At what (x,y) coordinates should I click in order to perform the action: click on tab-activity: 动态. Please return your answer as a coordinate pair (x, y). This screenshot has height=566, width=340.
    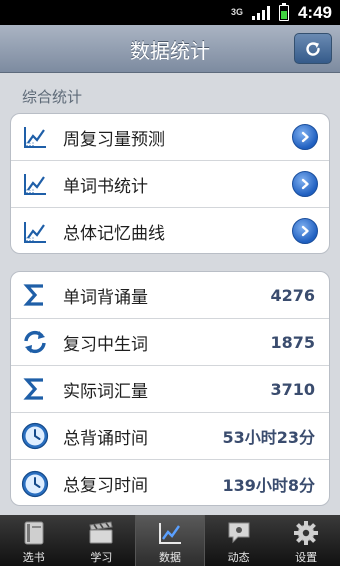
    Looking at the image, I should click on (239, 540).